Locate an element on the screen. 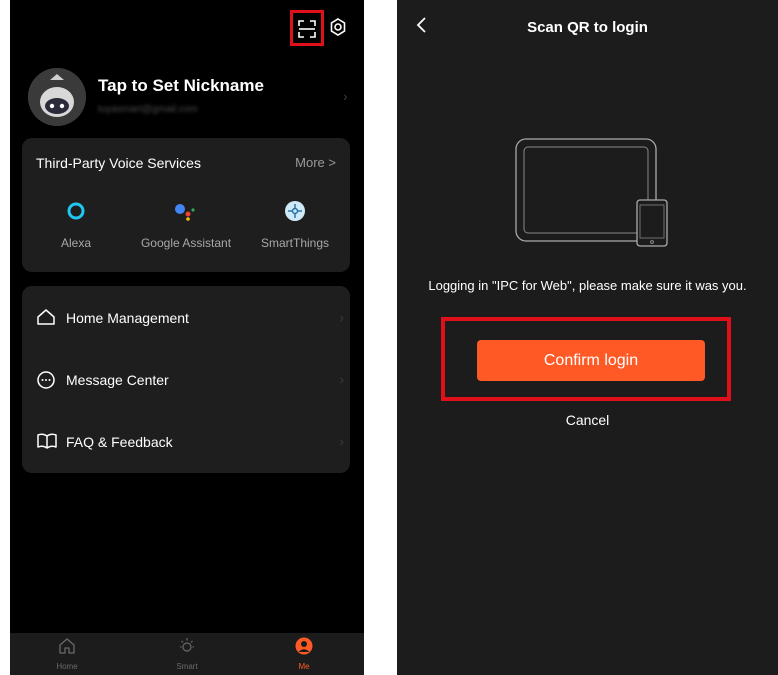 The width and height of the screenshot is (778, 675). menu-item-message-center: Message Center › is located at coordinates (186, 380).